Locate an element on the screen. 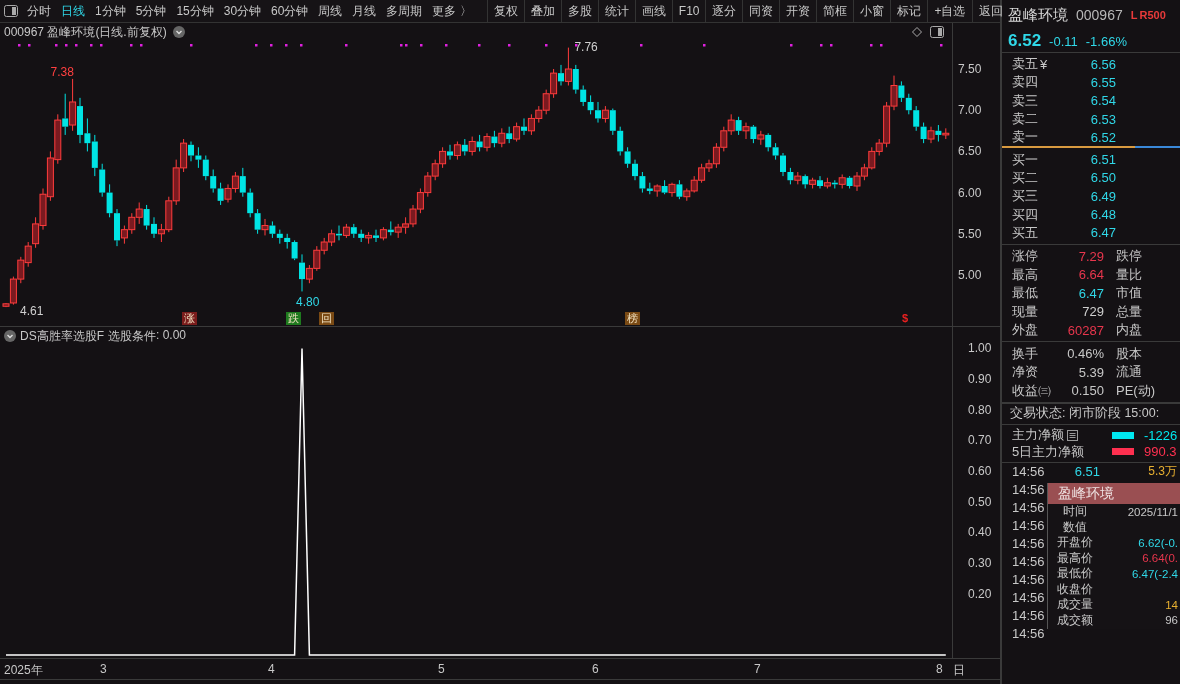 Image resolution: width=1180 pixels, height=684 pixels. order-book-label: 卖二 is located at coordinates (1025, 119).